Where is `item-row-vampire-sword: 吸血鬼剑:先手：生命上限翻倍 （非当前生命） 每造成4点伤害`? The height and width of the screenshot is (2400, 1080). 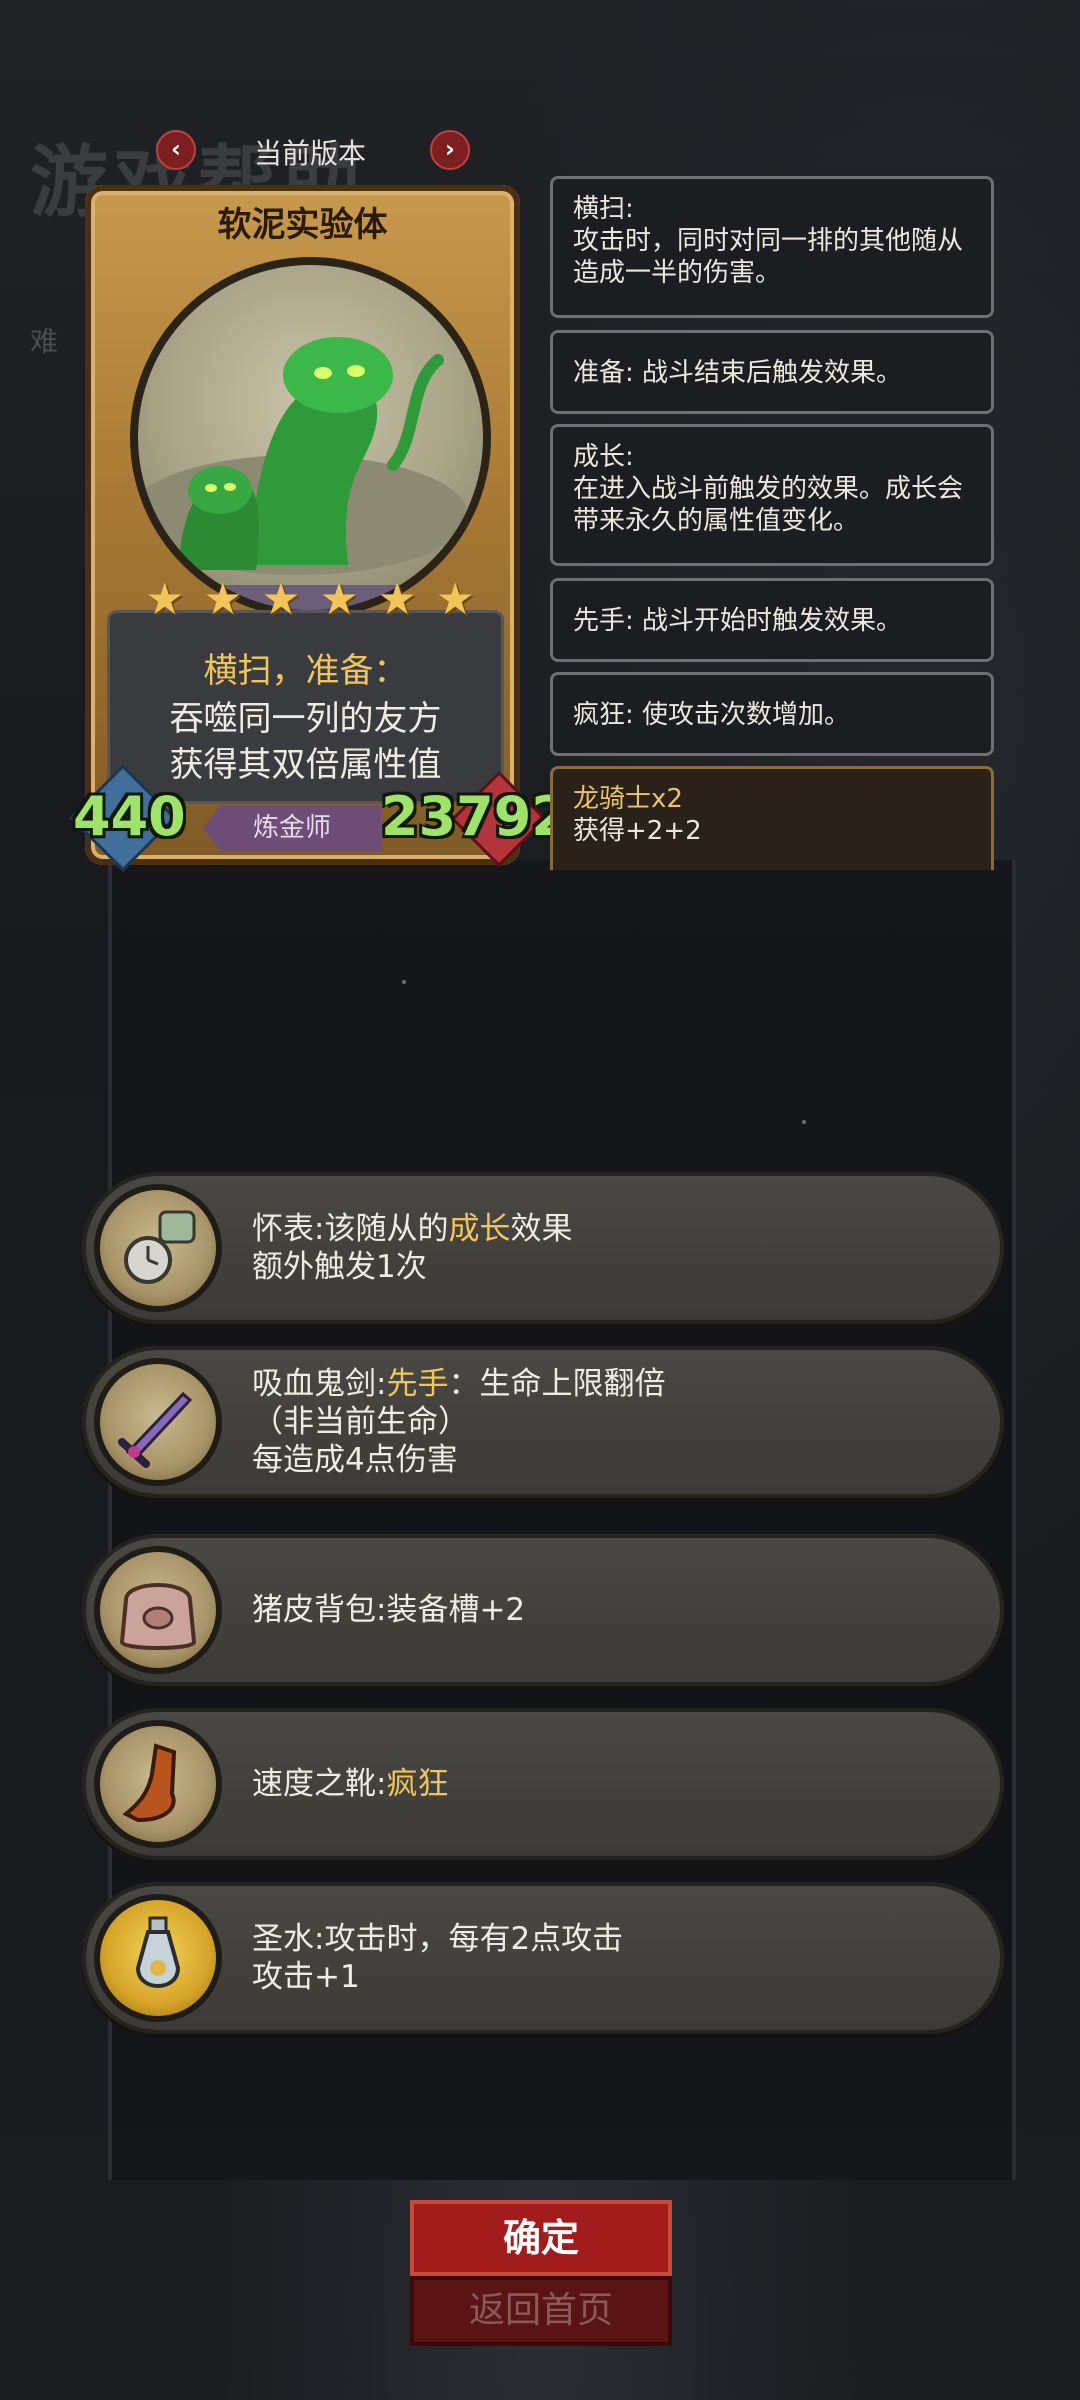 item-row-vampire-sword: 吸血鬼剑:先手：生命上限翻倍 （非当前生命） 每造成4点伤害 is located at coordinates (543, 1422).